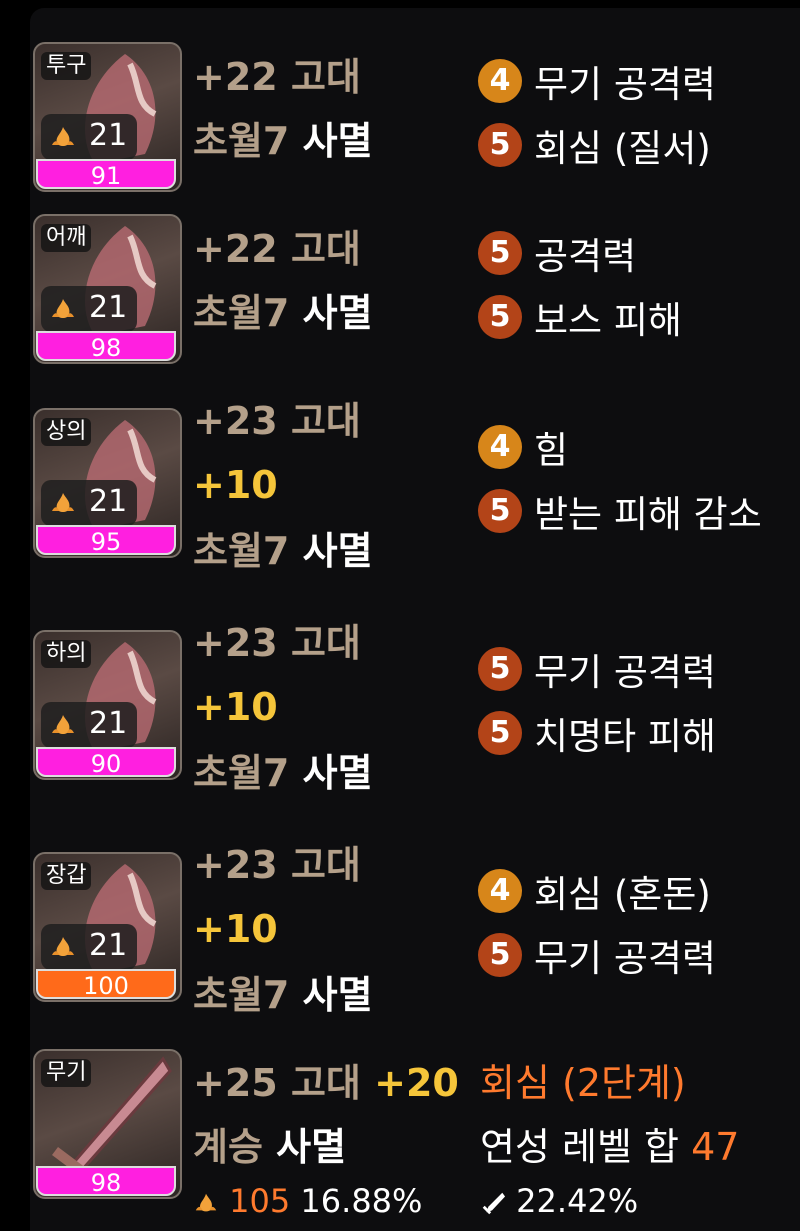 Image resolution: width=800 pixels, height=1231 pixels. Describe the element at coordinates (416, 1083) in the screenshot. I see `extra-upgrade: +20` at that location.